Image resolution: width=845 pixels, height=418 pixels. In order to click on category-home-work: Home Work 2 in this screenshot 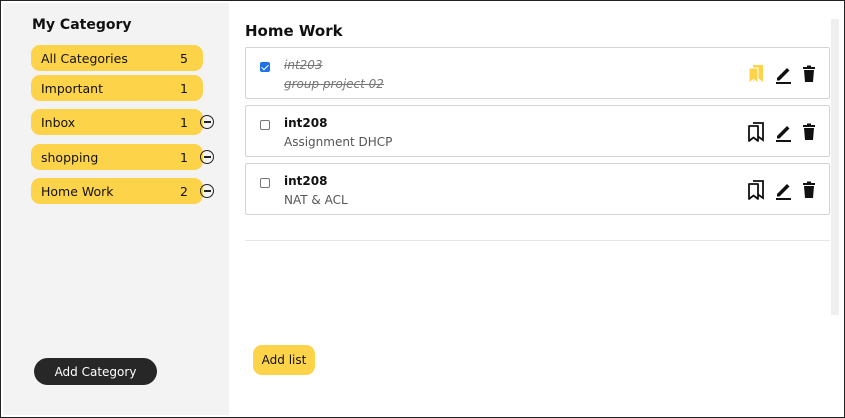, I will do `click(117, 191)`.